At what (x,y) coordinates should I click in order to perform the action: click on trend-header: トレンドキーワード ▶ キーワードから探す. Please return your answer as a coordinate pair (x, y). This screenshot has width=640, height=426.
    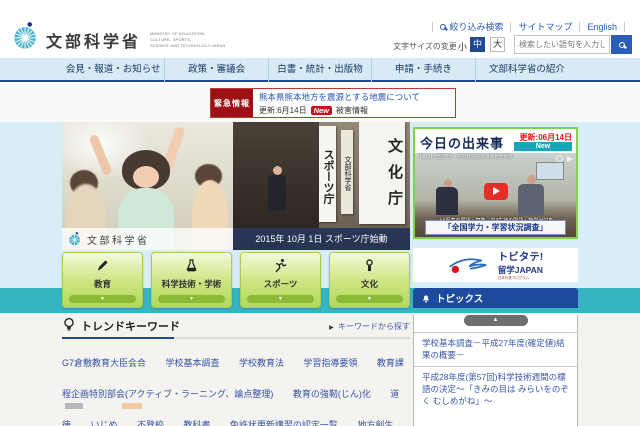
    Looking at the image, I should click on (236, 325).